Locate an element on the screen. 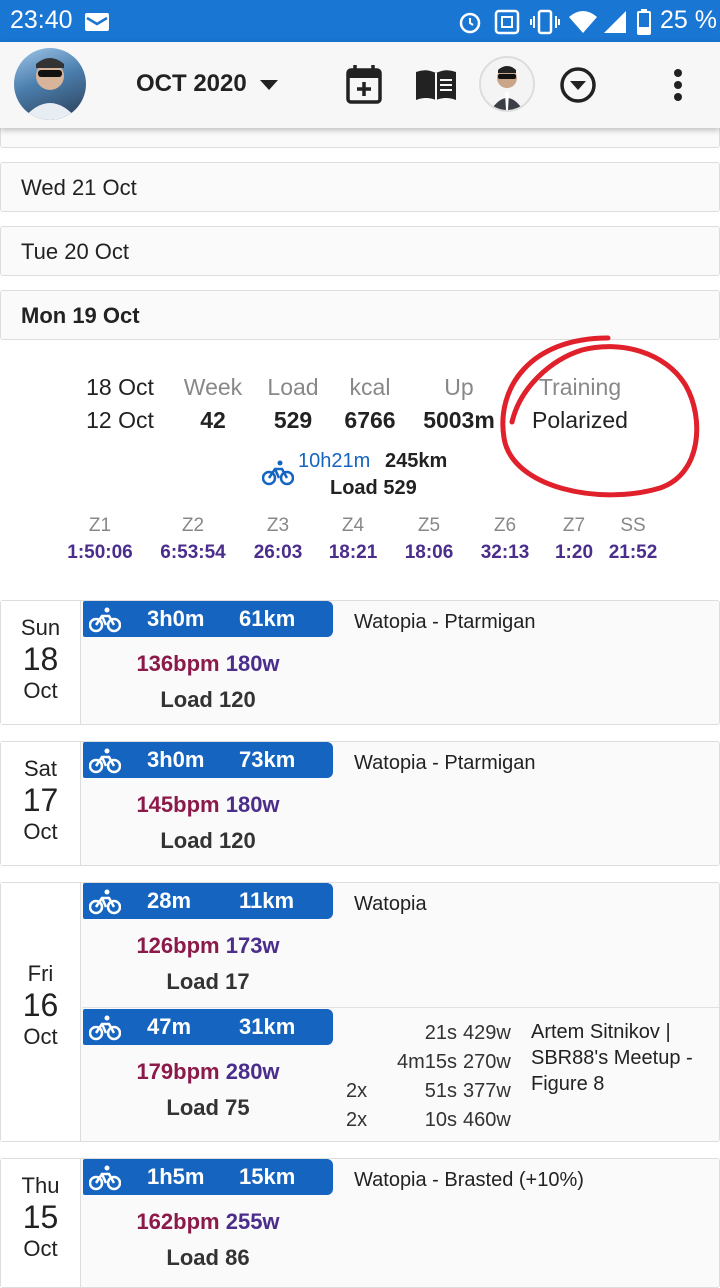 The width and height of the screenshot is (720, 1288). mail-notification-icon is located at coordinates (97, 22).